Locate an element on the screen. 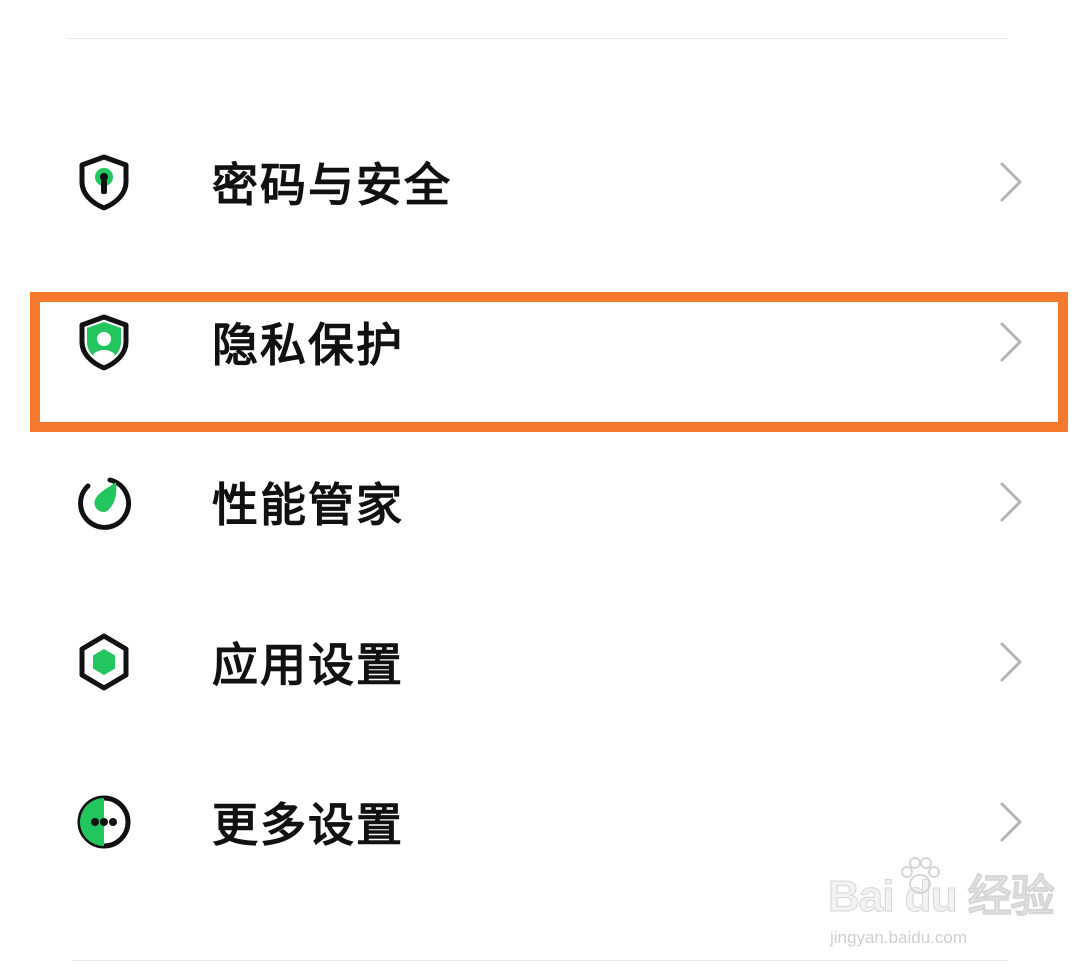 The height and width of the screenshot is (977, 1080). more-dots-icon is located at coordinates (104, 822).